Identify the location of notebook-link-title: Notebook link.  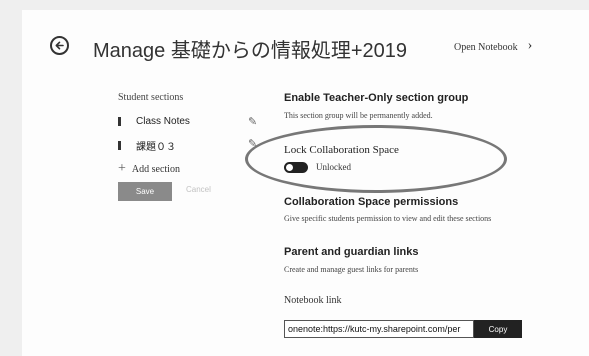
(313, 300).